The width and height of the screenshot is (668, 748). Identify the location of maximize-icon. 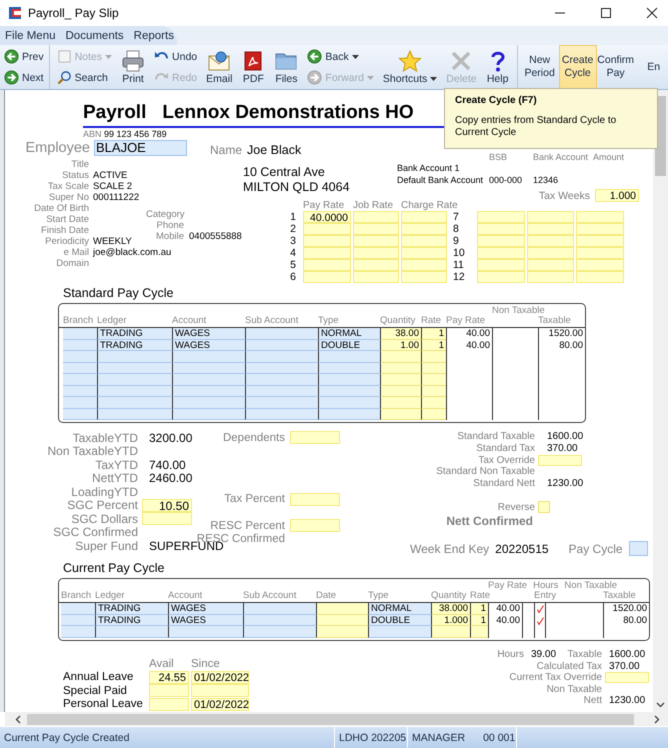
(606, 13).